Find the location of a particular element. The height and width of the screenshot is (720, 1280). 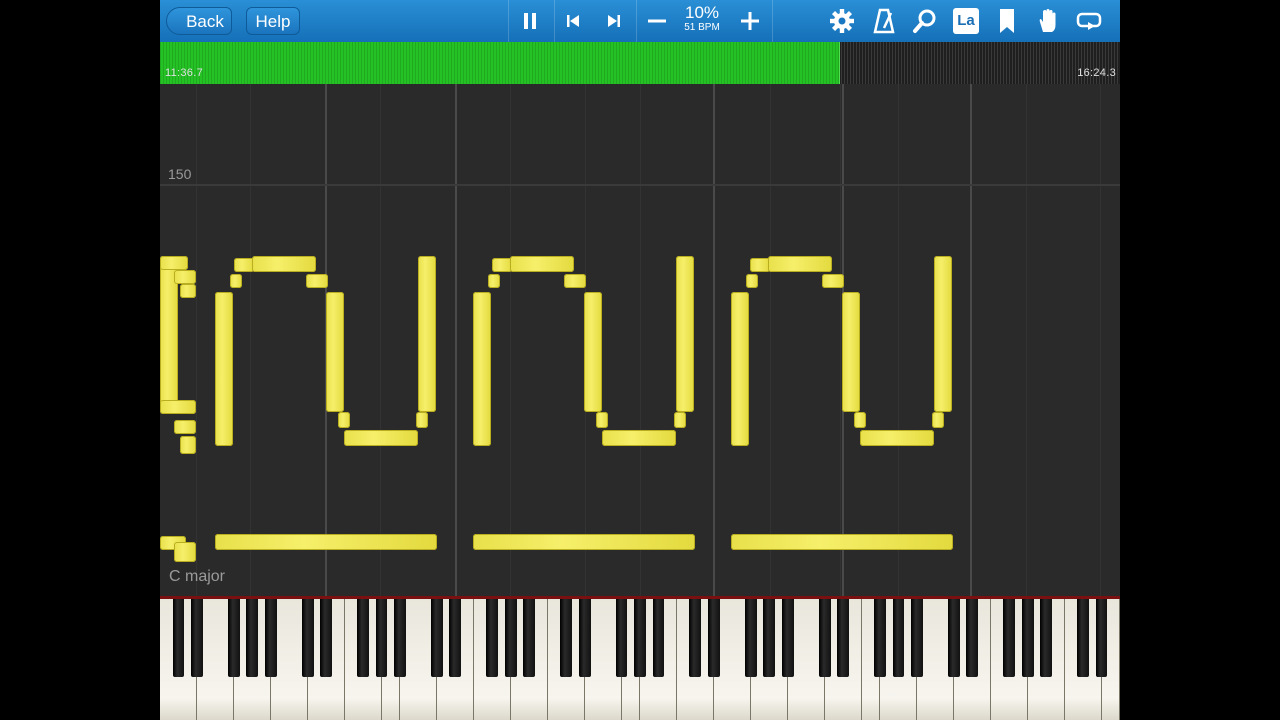

song-progress-bar: 11:36.7 16:24.3 is located at coordinates (640, 63).